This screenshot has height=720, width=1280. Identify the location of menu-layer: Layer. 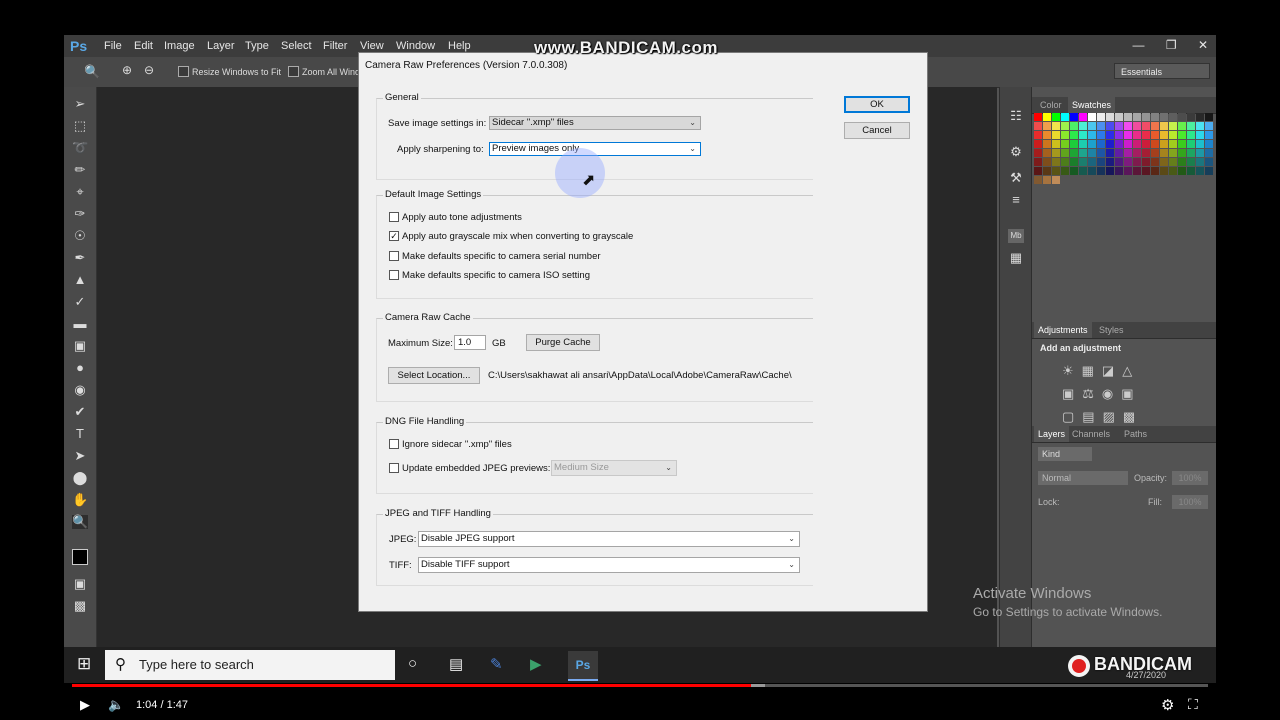
(221, 46).